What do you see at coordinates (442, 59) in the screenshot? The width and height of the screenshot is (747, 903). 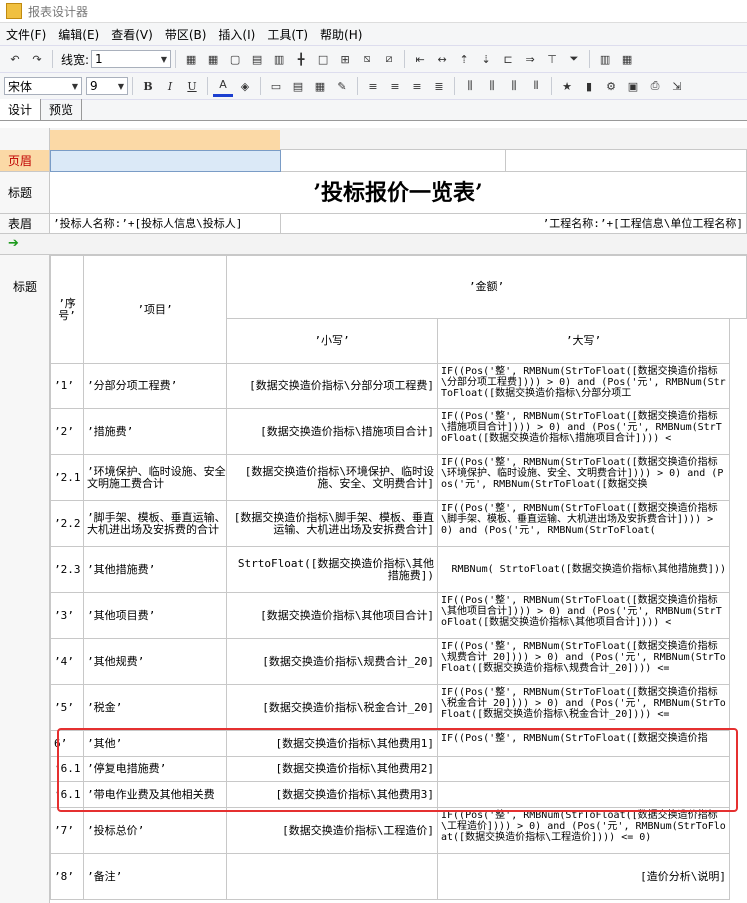 I see `align-center-icon: ↔` at bounding box center [442, 59].